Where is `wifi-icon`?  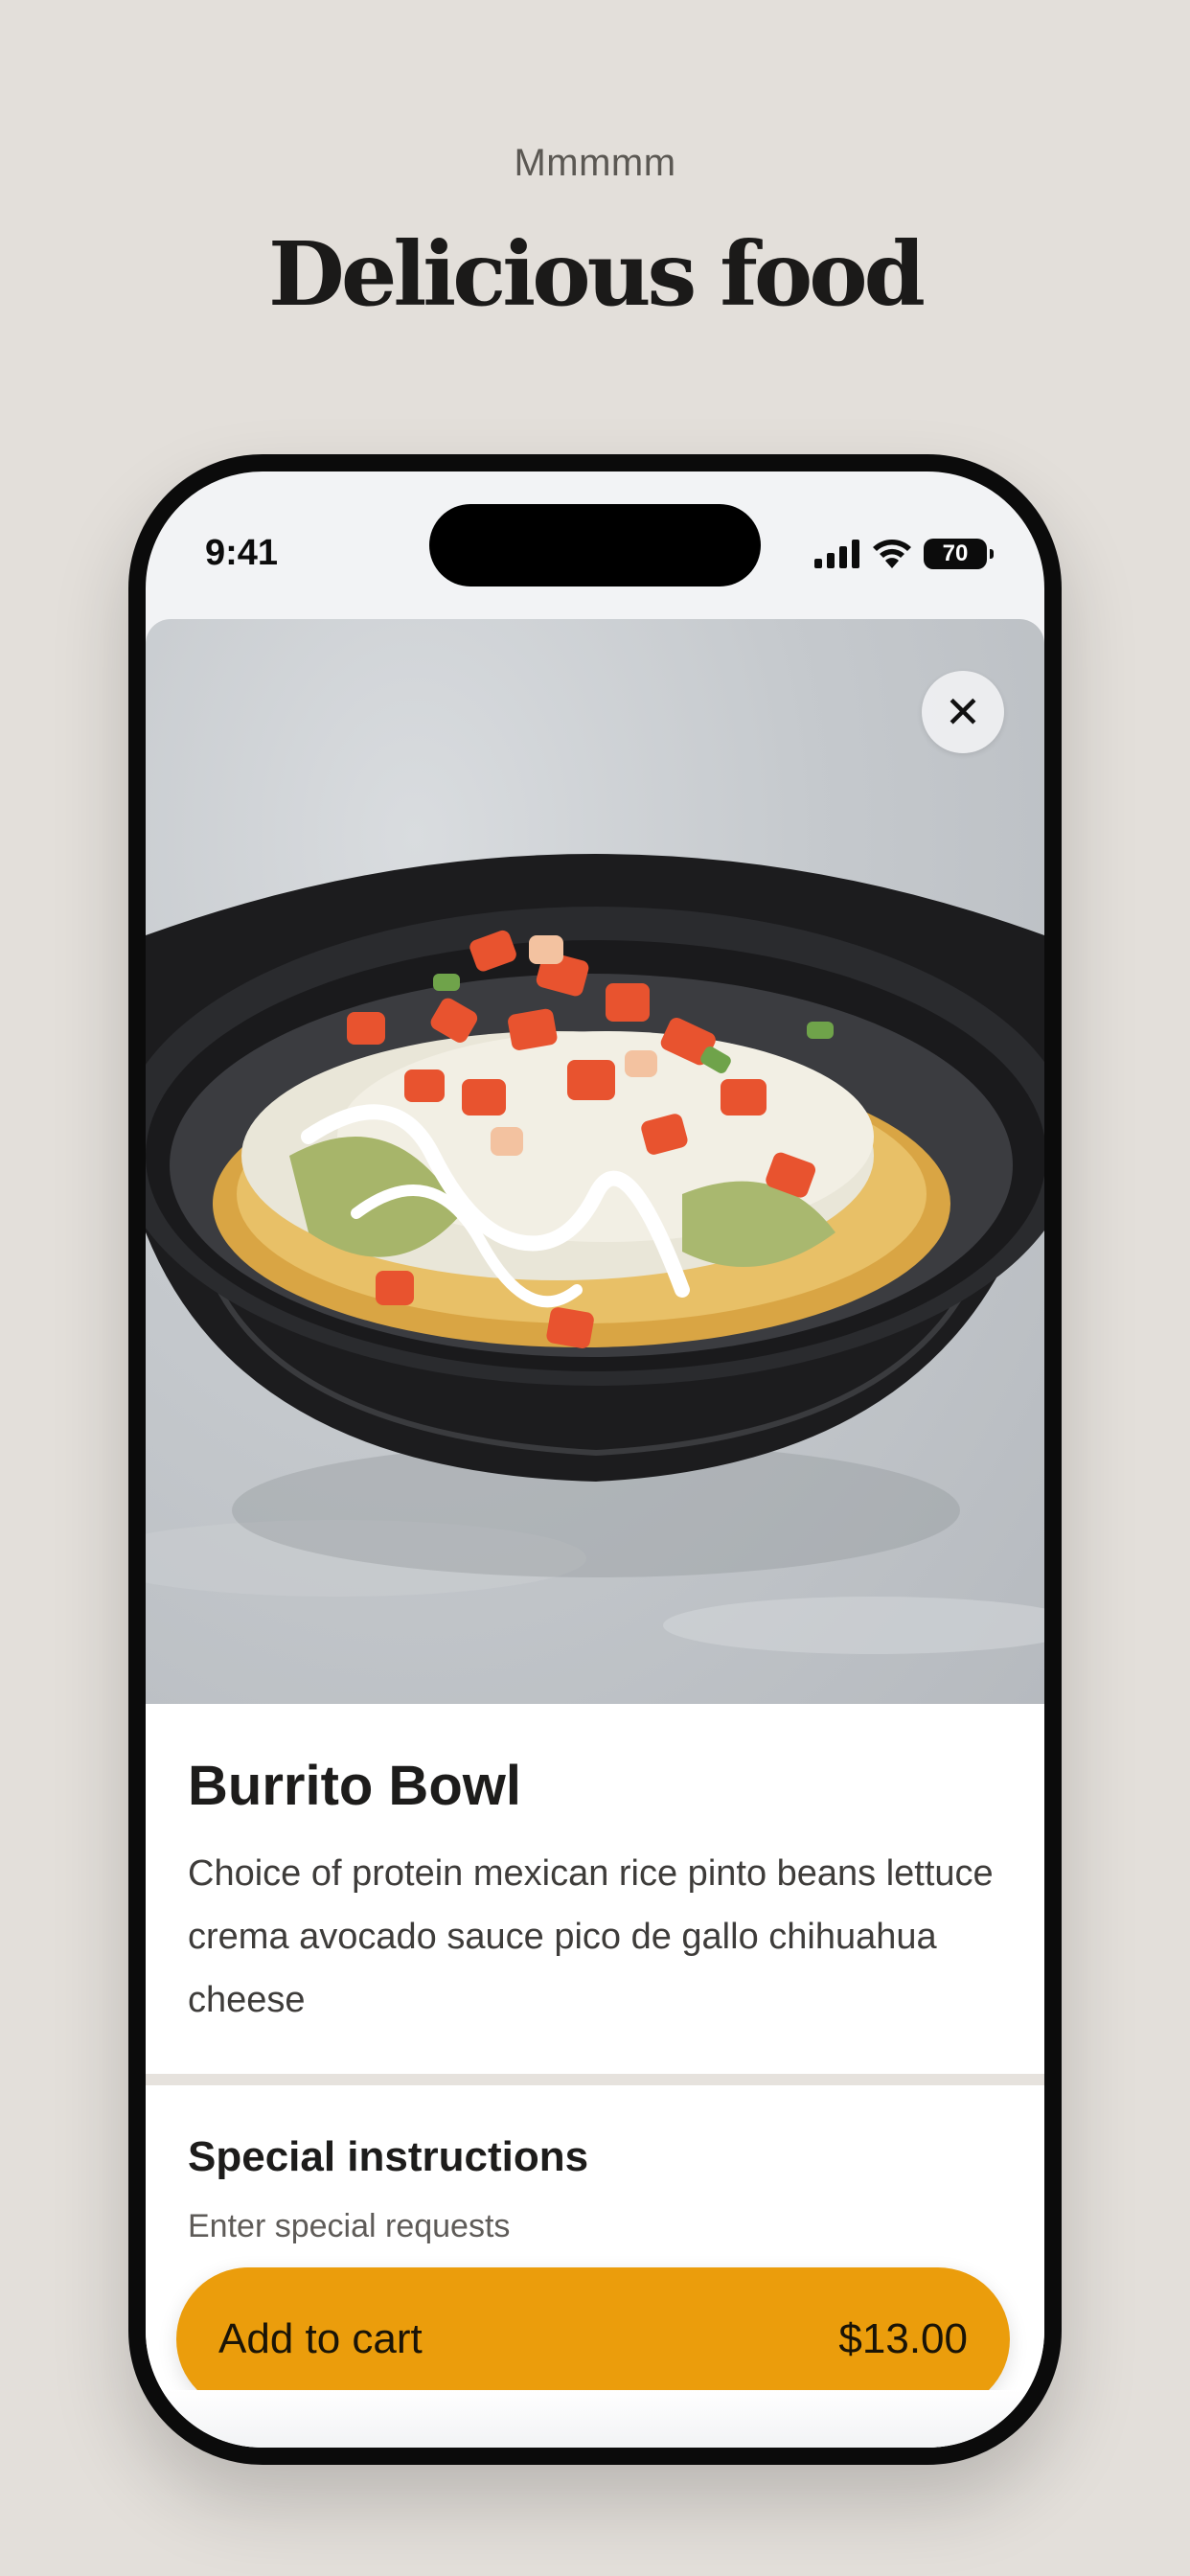 wifi-icon is located at coordinates (892, 554).